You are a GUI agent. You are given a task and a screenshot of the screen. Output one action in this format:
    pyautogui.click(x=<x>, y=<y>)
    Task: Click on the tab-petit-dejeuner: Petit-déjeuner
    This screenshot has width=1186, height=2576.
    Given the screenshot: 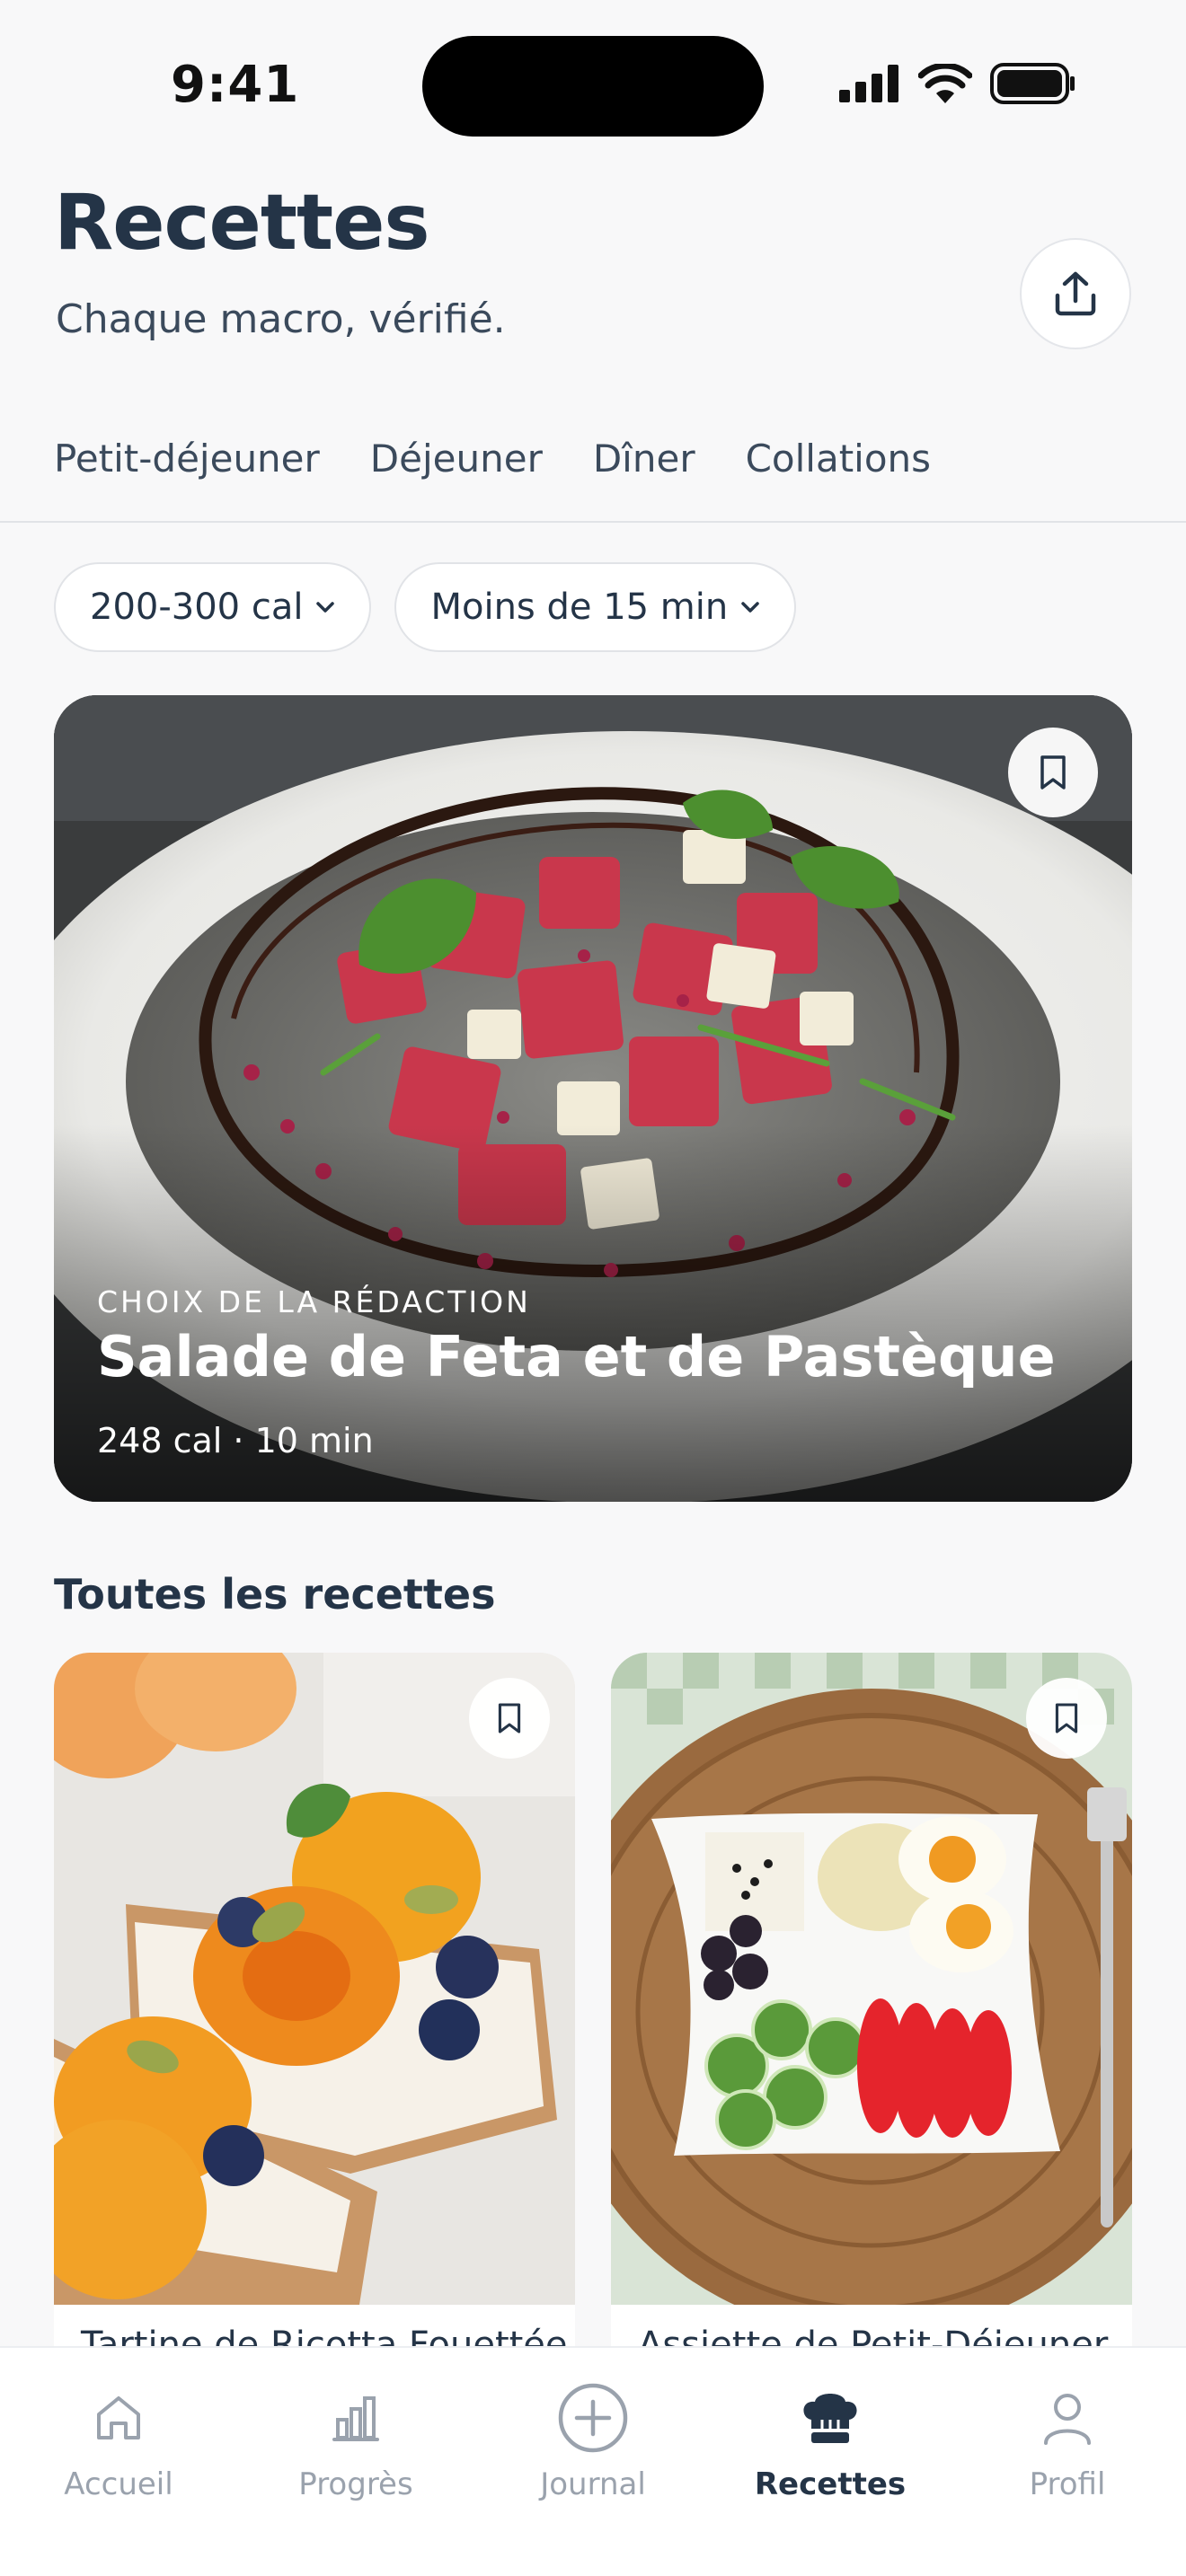 What is the action you would take?
    pyautogui.click(x=187, y=459)
    